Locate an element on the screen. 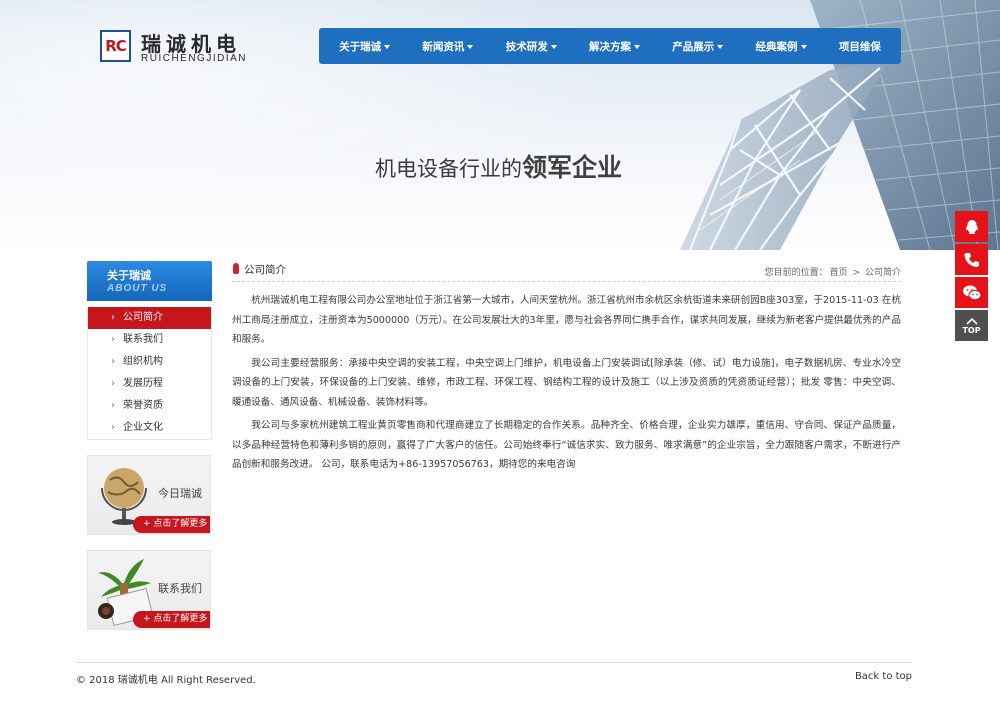 This screenshot has width=1000, height=702. nav-item-tech: 技术研发 is located at coordinates (531, 46).